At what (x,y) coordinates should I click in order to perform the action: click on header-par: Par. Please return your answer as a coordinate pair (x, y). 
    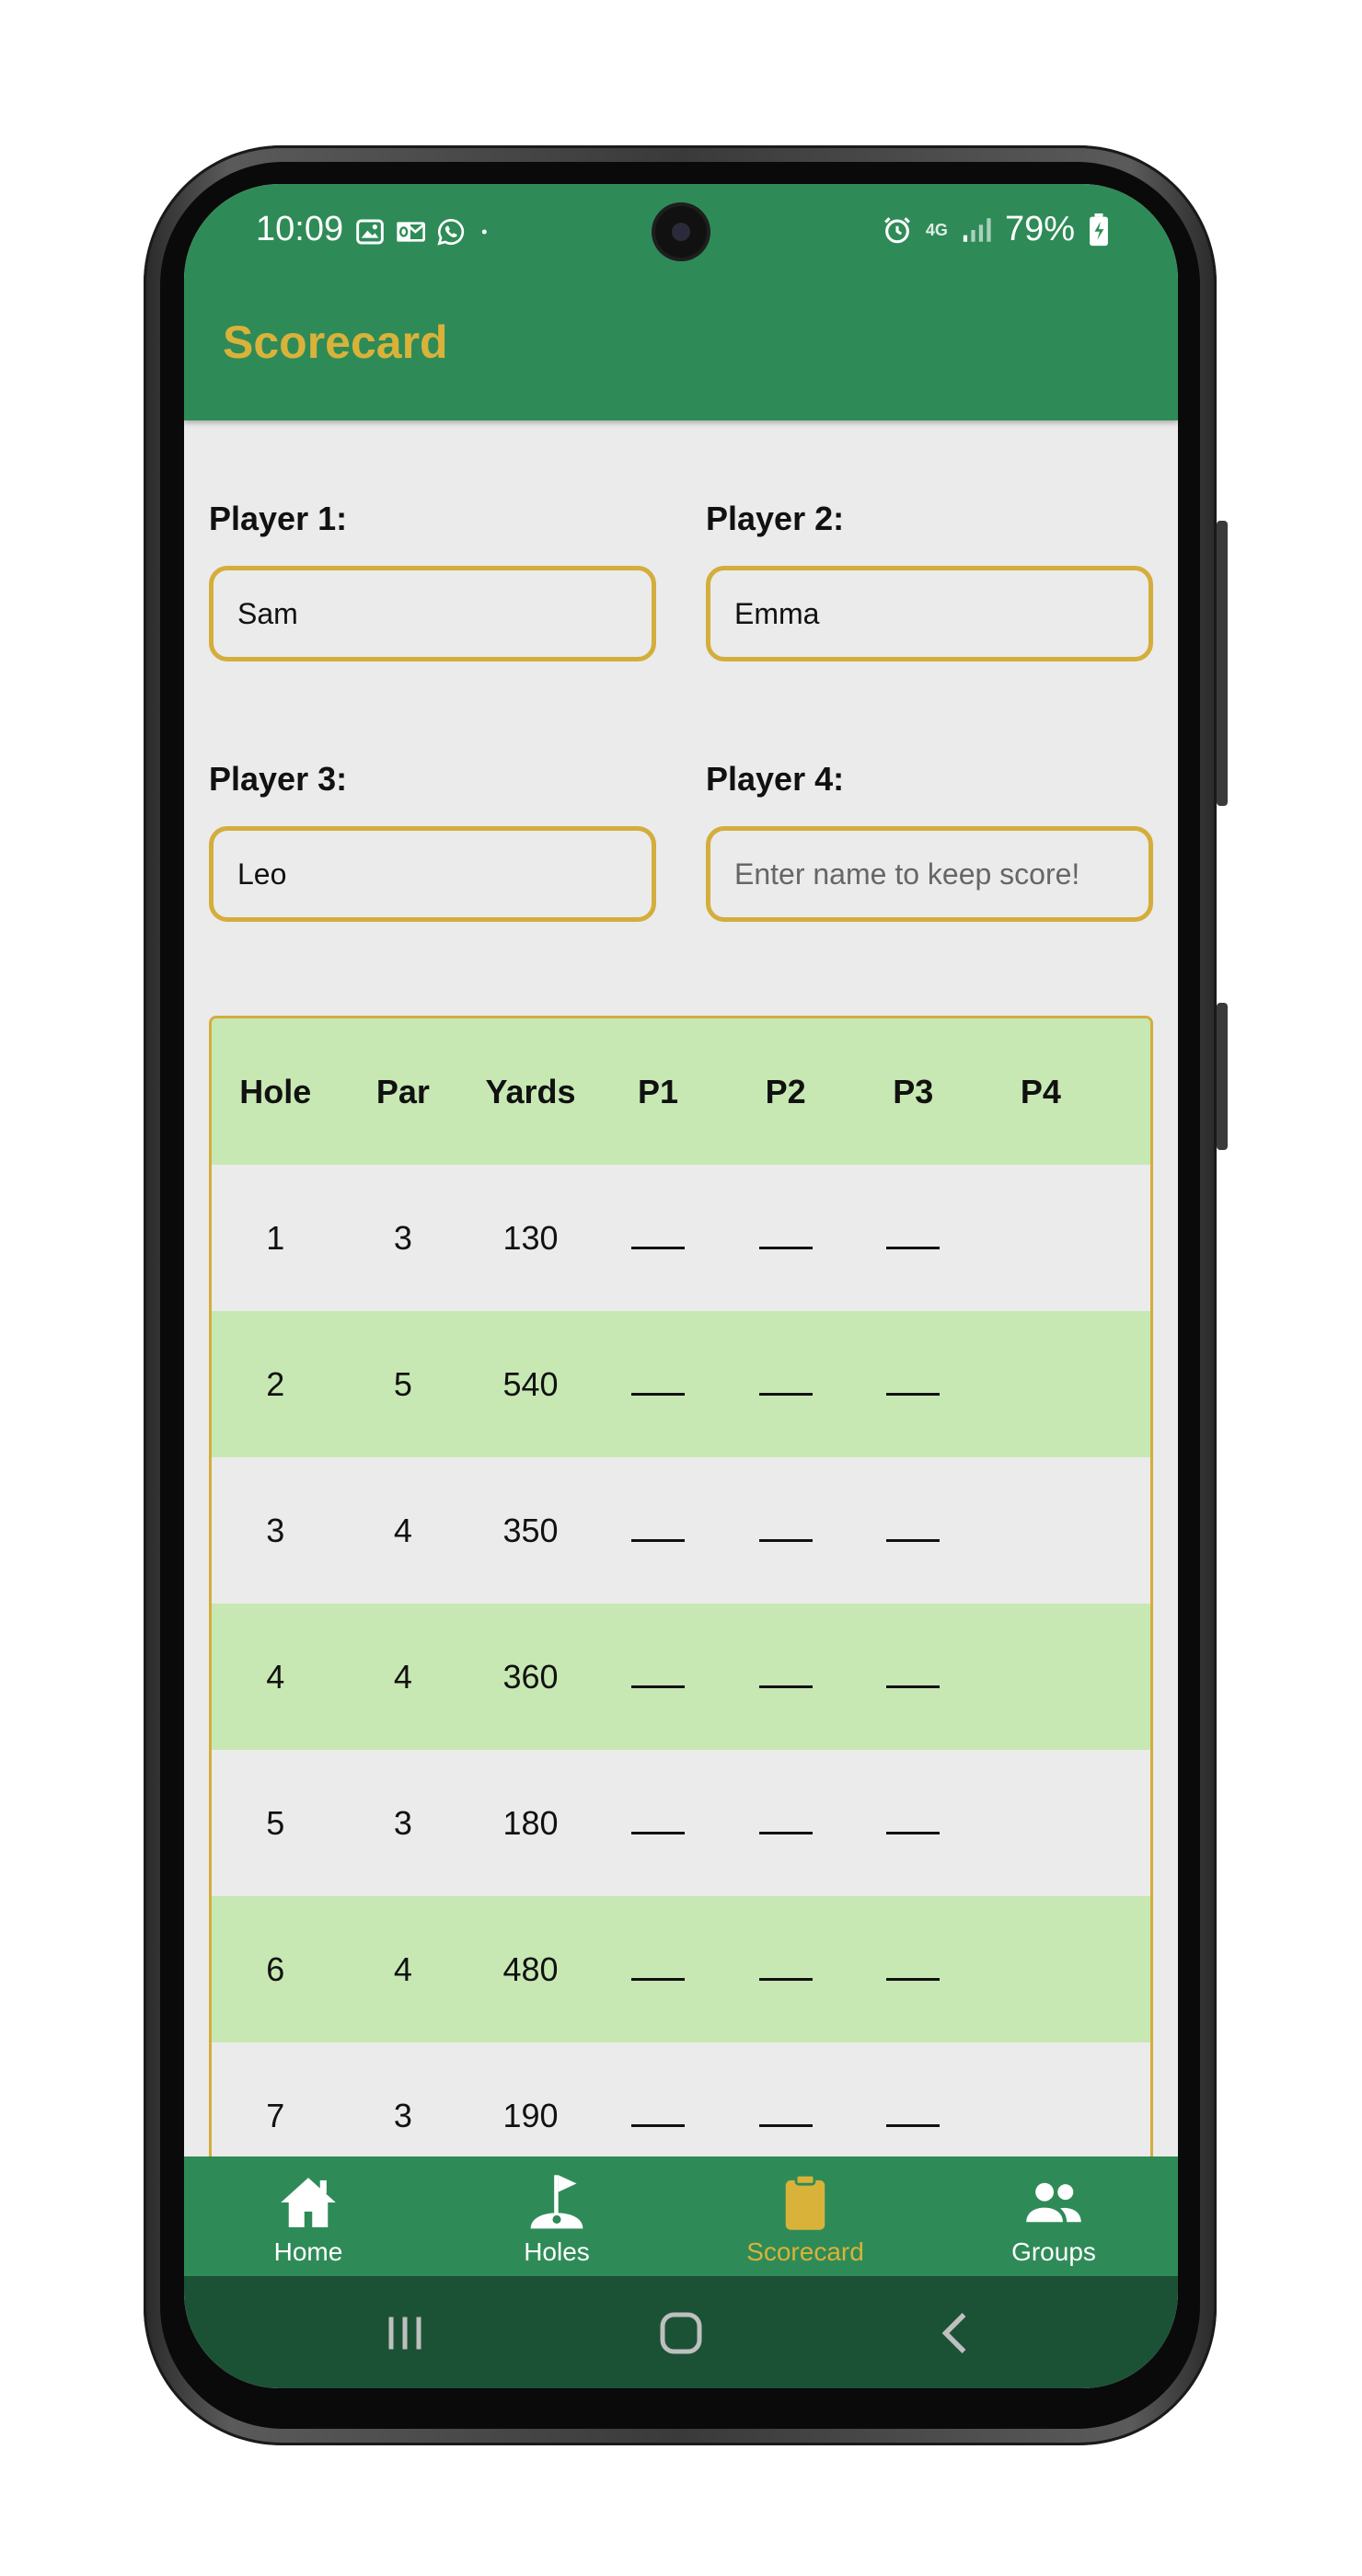
    Looking at the image, I should click on (402, 1091).